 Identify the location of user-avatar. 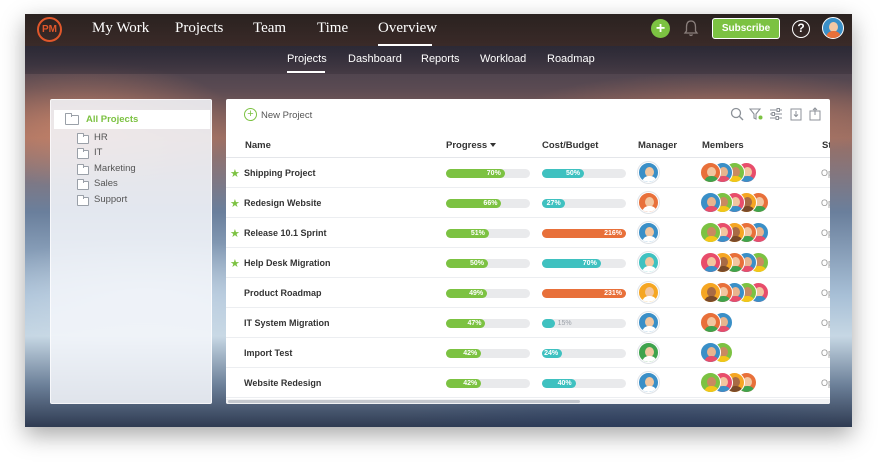
(833, 28).